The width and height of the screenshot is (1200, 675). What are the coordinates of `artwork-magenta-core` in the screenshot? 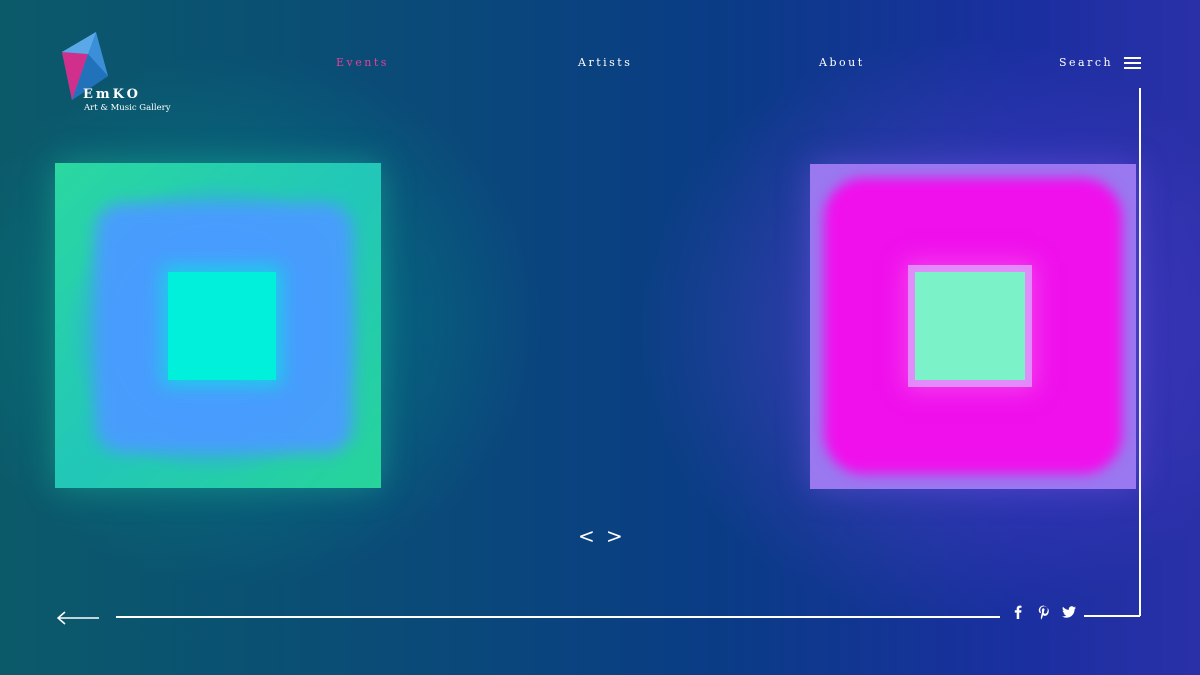 It's located at (970, 326).